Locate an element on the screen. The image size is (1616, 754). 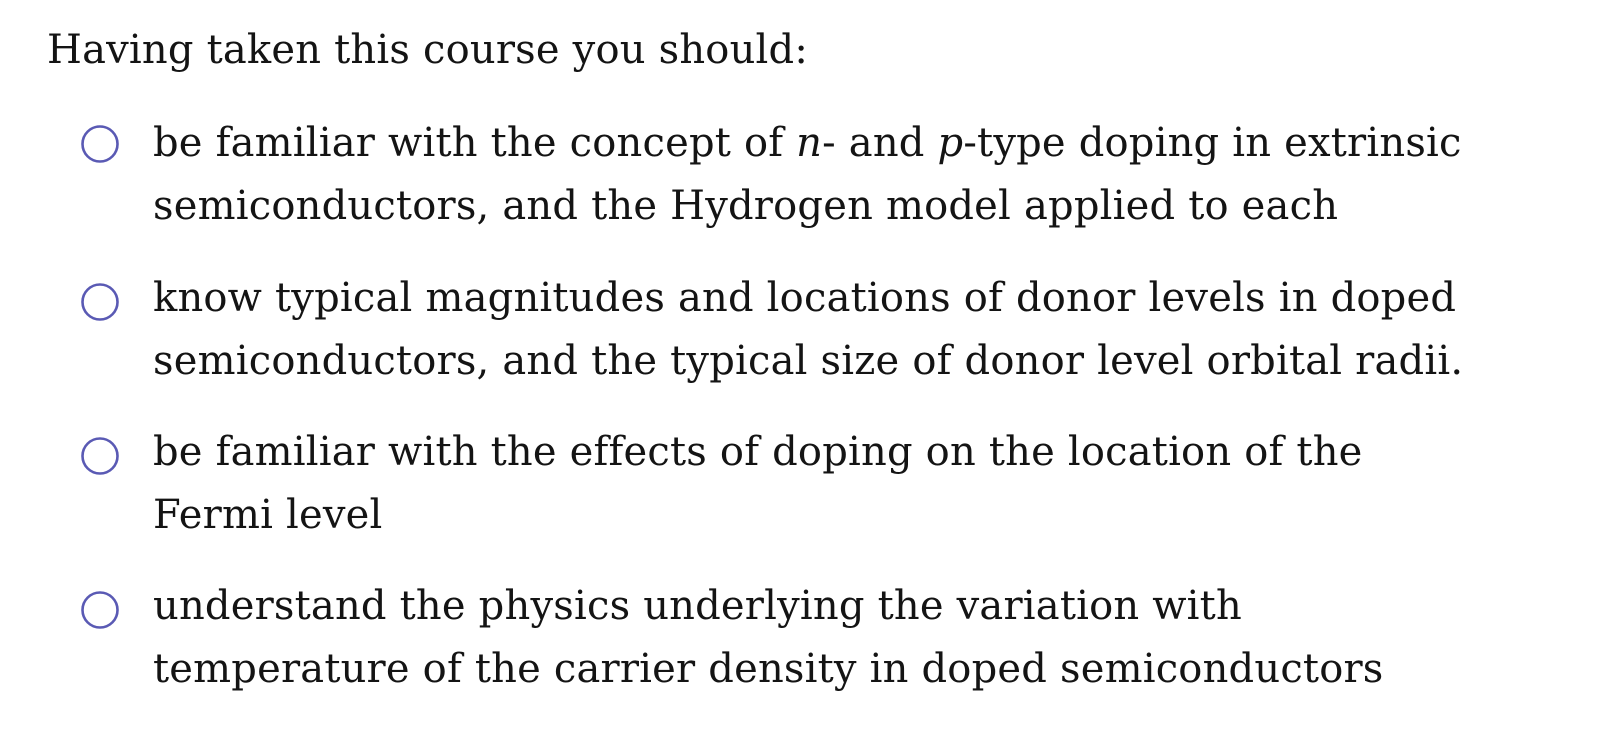
list-item-line-2: Fermi level is located at coordinates (268, 515).